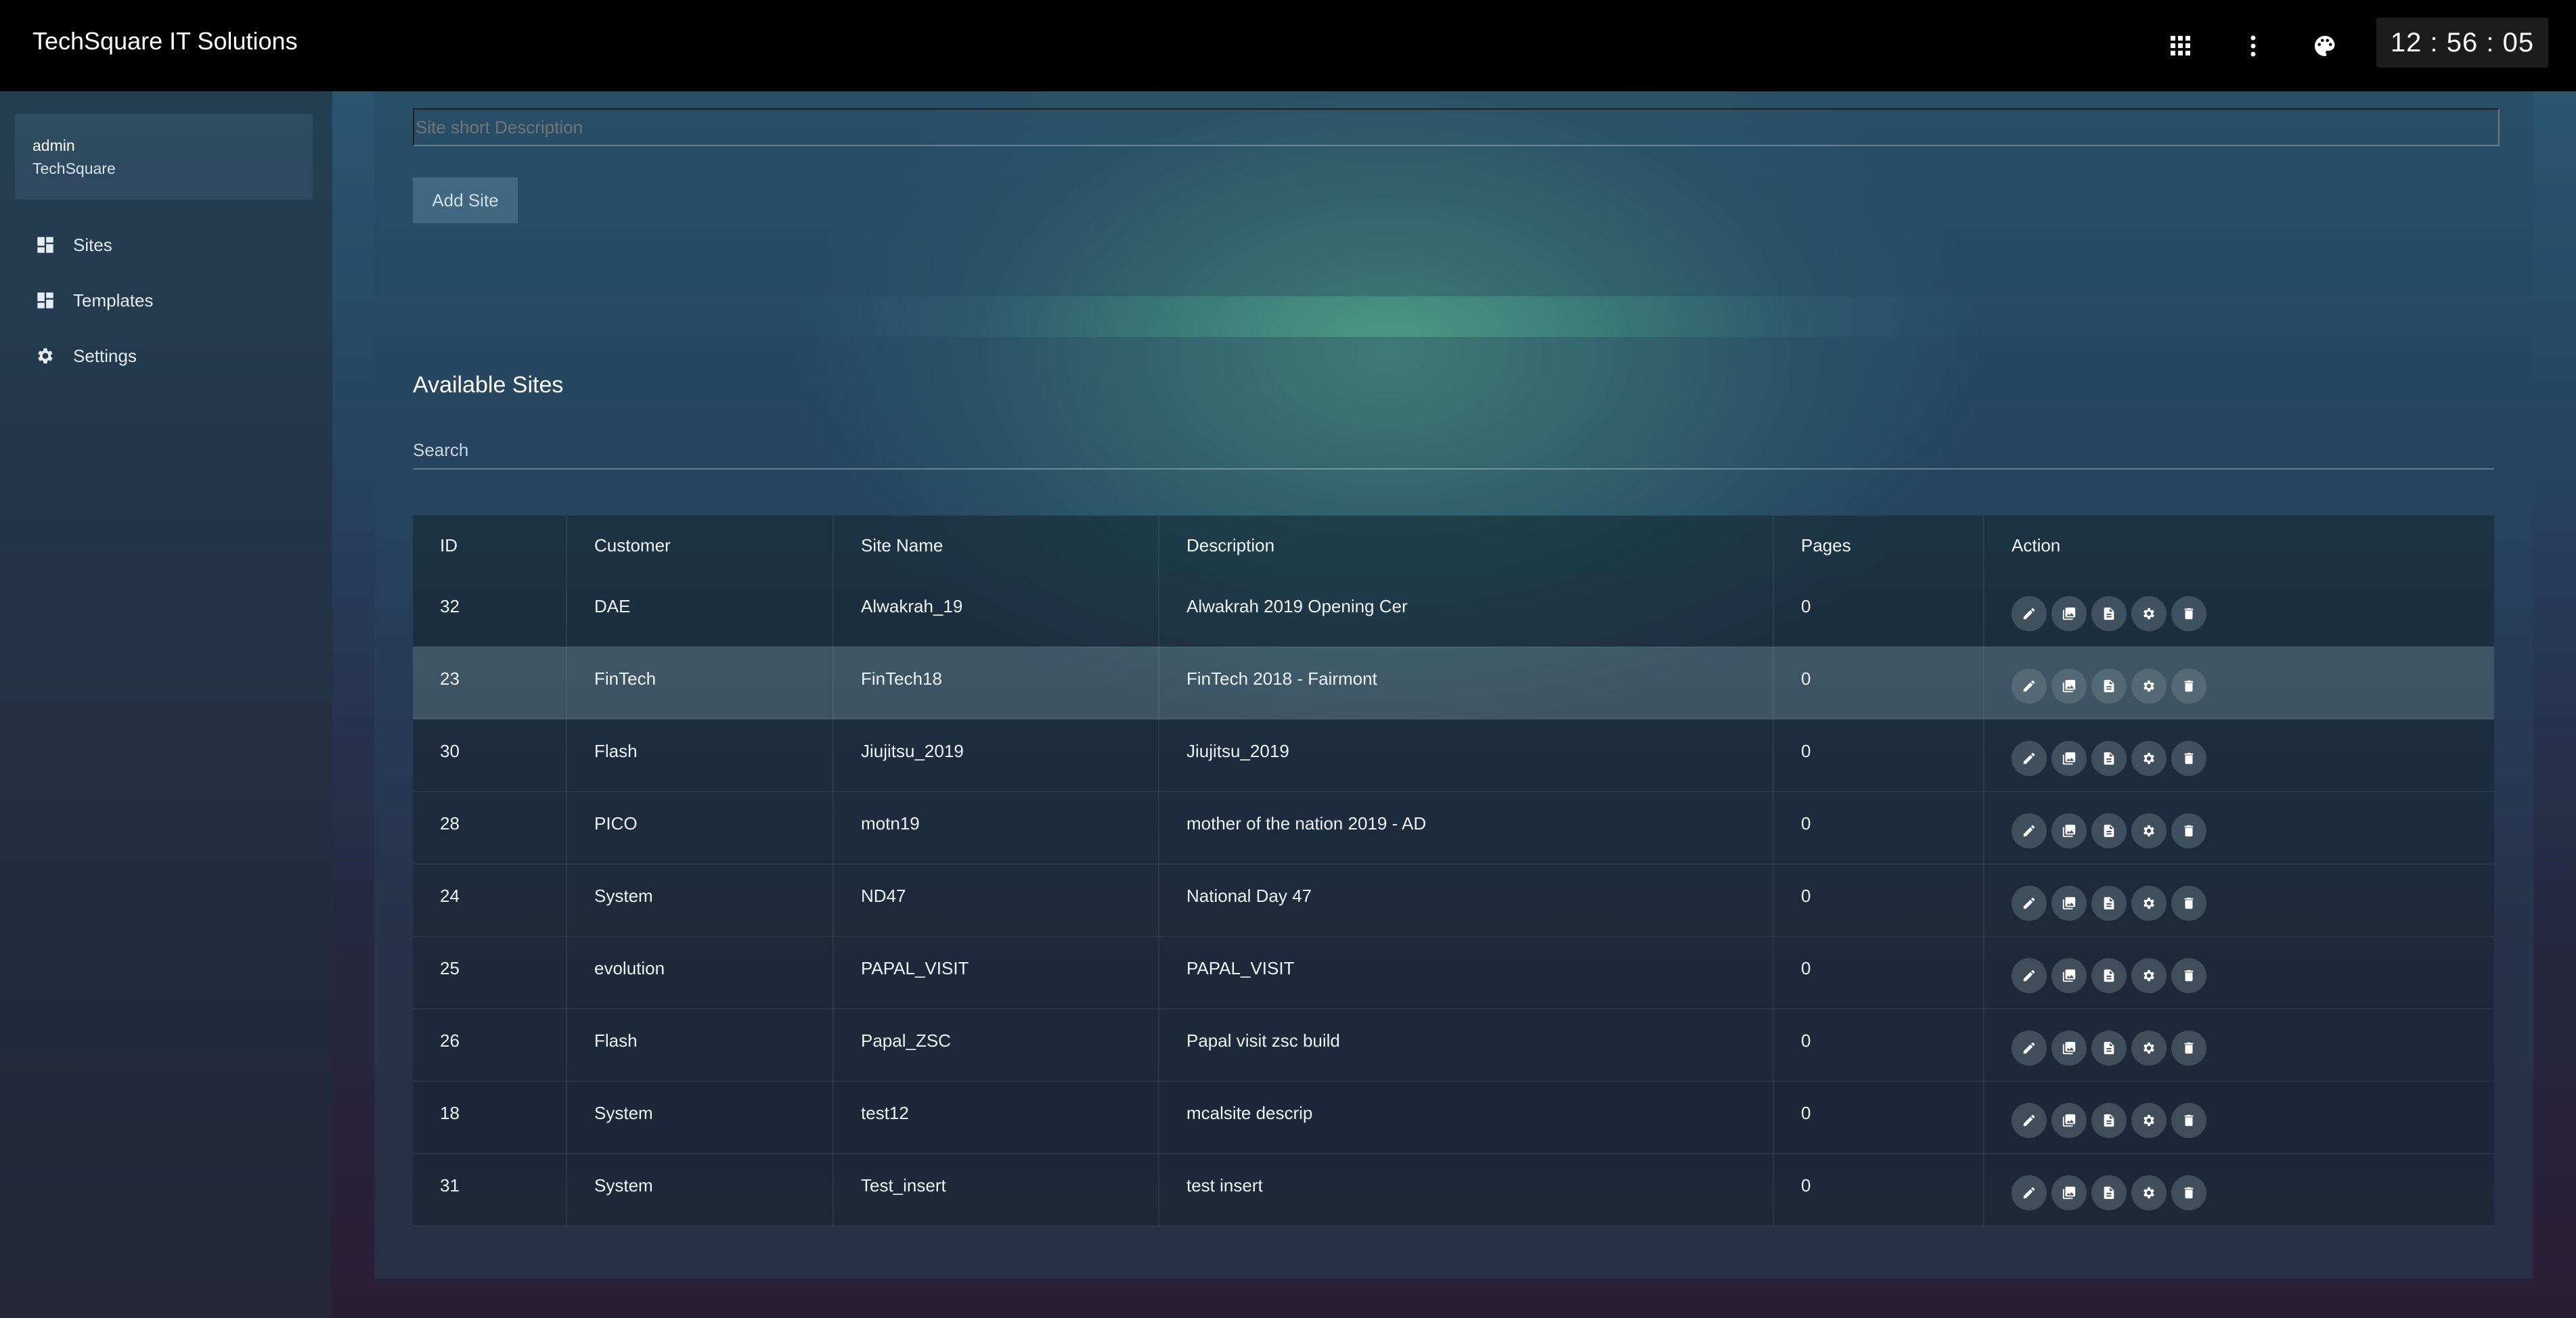 This screenshot has width=2576, height=1318. What do you see at coordinates (1466, 545) in the screenshot?
I see `column-header-description: Description` at bounding box center [1466, 545].